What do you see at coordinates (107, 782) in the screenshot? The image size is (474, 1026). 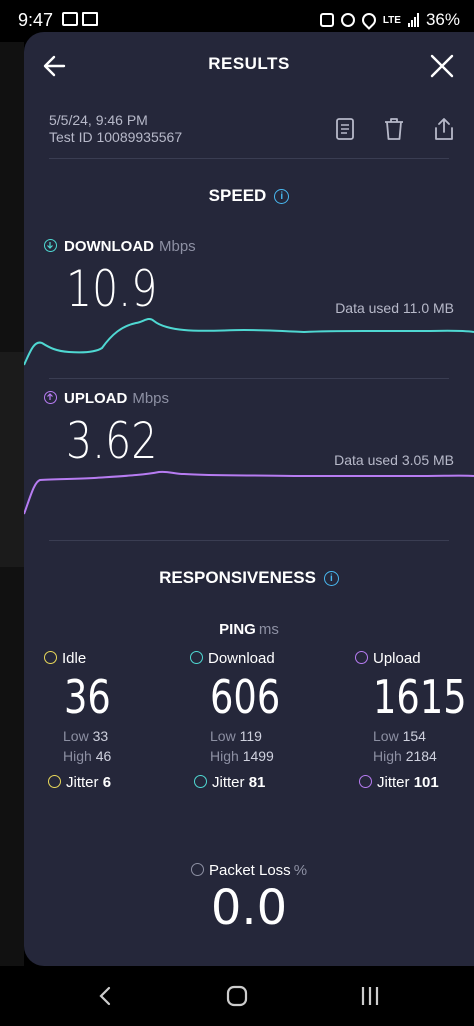 I see `jitter-value: 6` at bounding box center [107, 782].